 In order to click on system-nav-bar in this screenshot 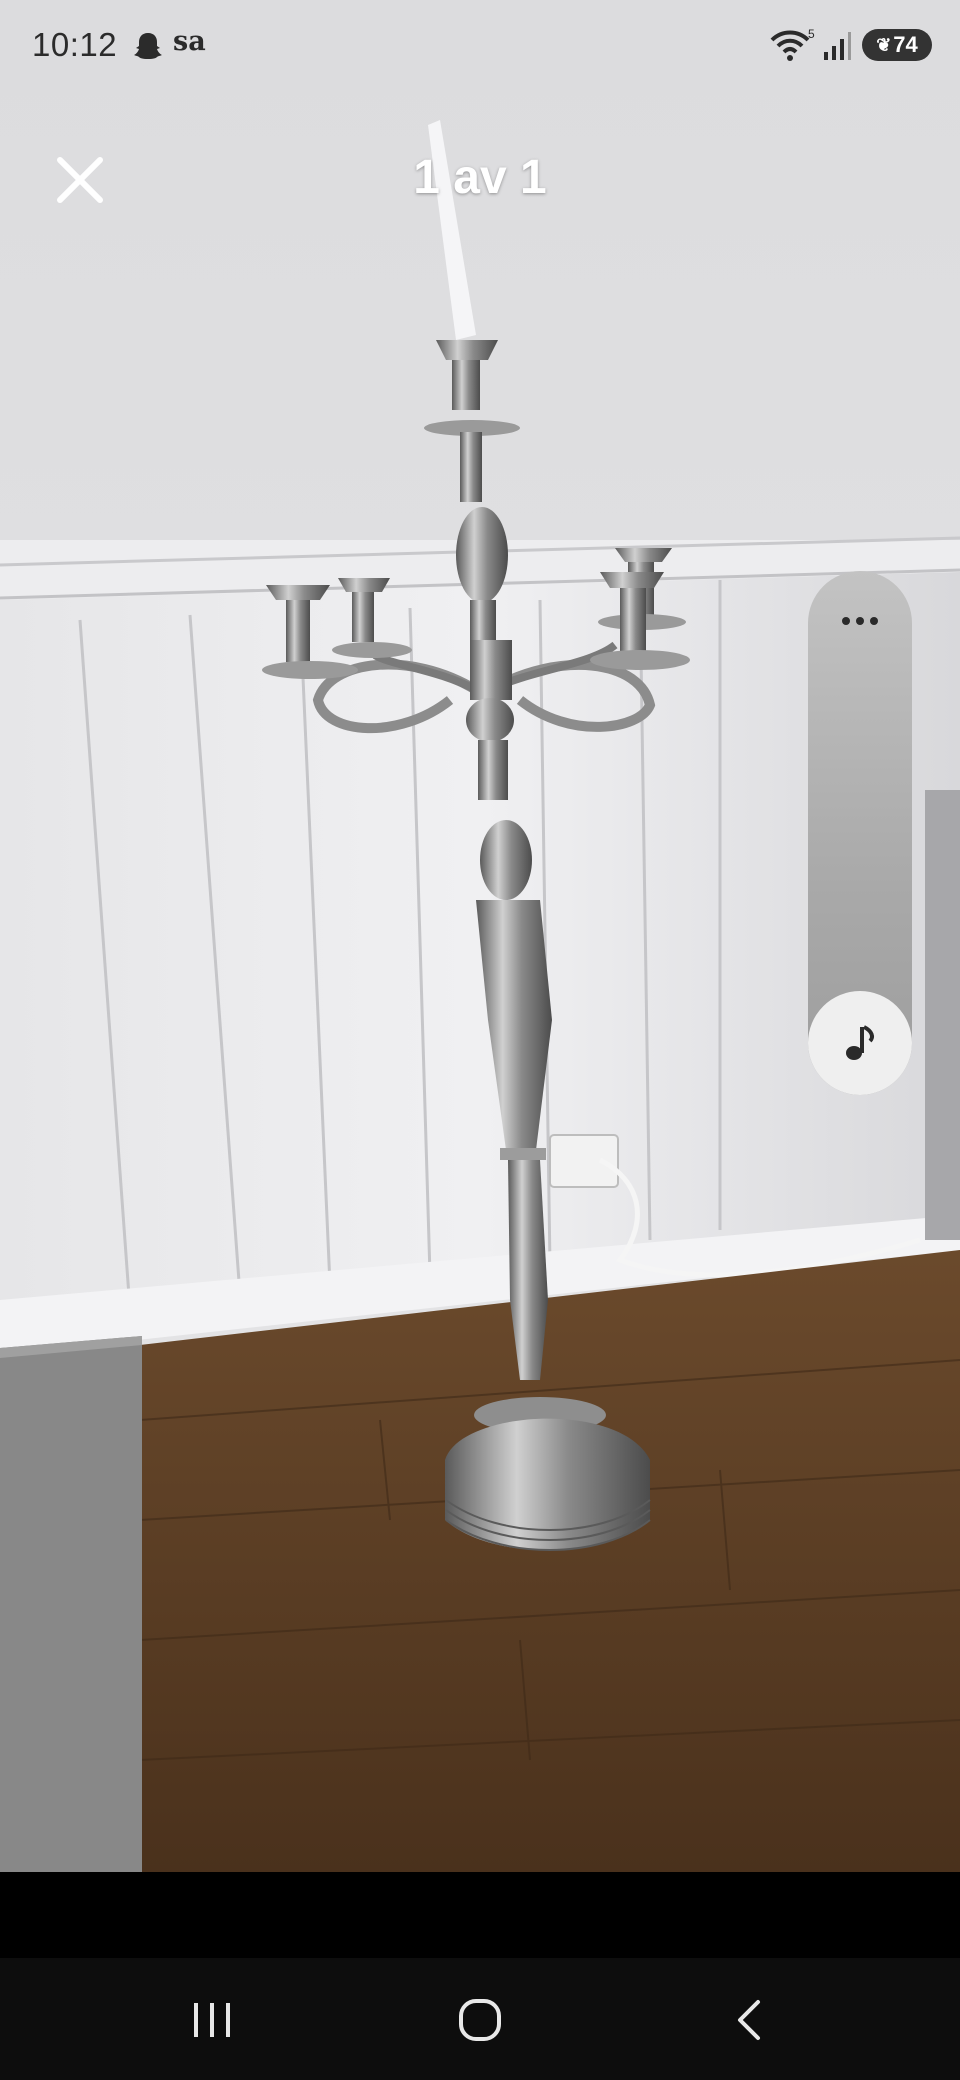, I will do `click(480, 2019)`.